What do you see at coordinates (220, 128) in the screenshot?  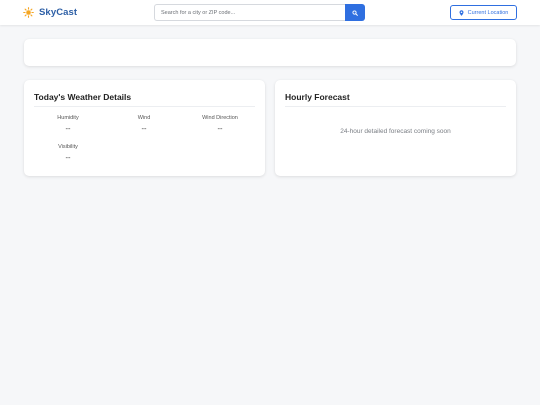 I see `wind-direction-value: --` at bounding box center [220, 128].